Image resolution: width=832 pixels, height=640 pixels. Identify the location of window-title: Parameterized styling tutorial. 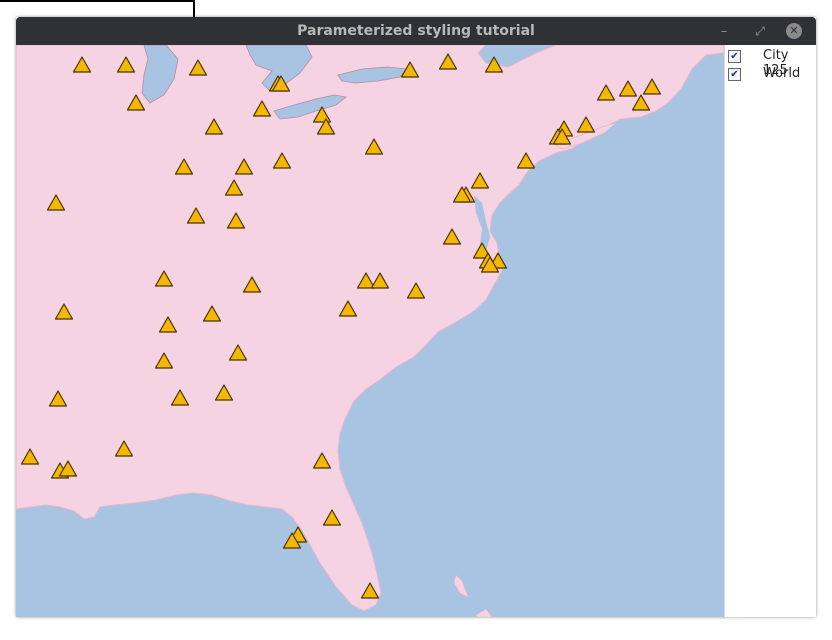
(416, 31).